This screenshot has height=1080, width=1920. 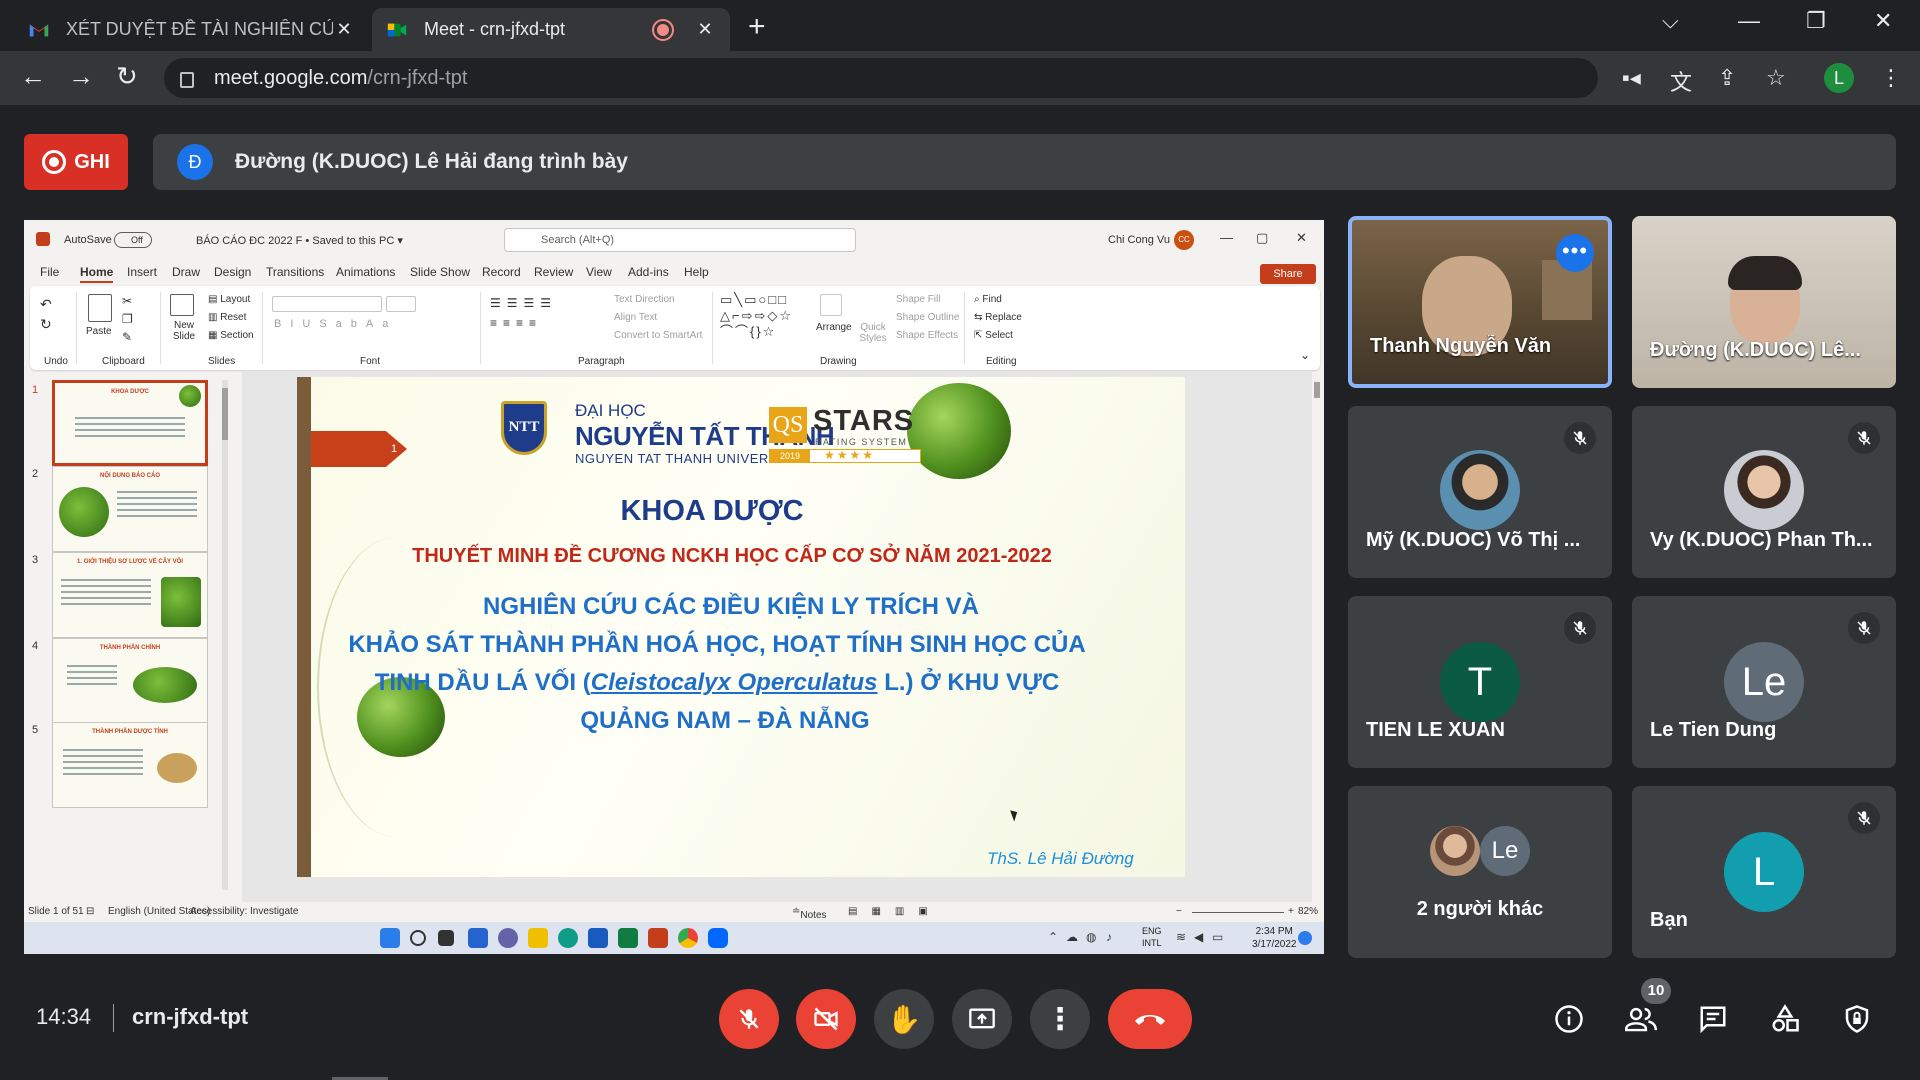 What do you see at coordinates (599, 272) in the screenshot?
I see `menu-view: View` at bounding box center [599, 272].